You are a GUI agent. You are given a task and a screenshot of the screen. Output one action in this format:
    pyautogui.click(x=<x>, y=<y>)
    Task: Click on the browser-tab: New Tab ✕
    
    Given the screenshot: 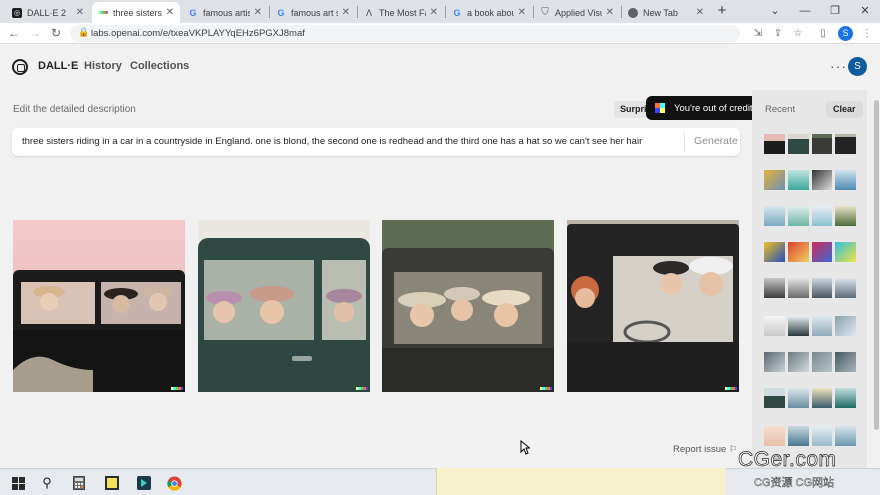 What is the action you would take?
    pyautogui.click(x=666, y=12)
    